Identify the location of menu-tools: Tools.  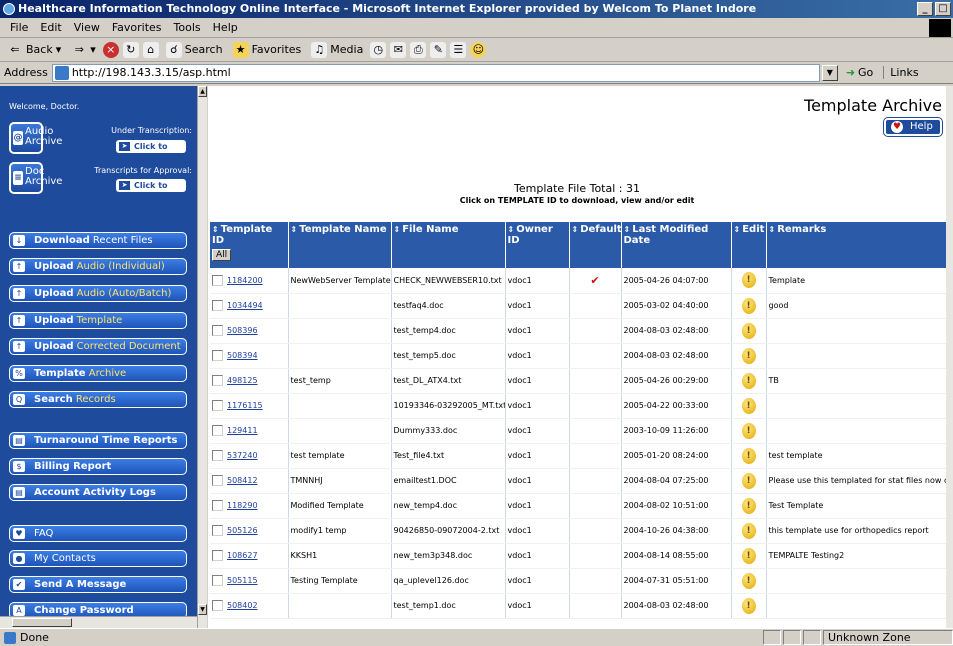
(187, 27).